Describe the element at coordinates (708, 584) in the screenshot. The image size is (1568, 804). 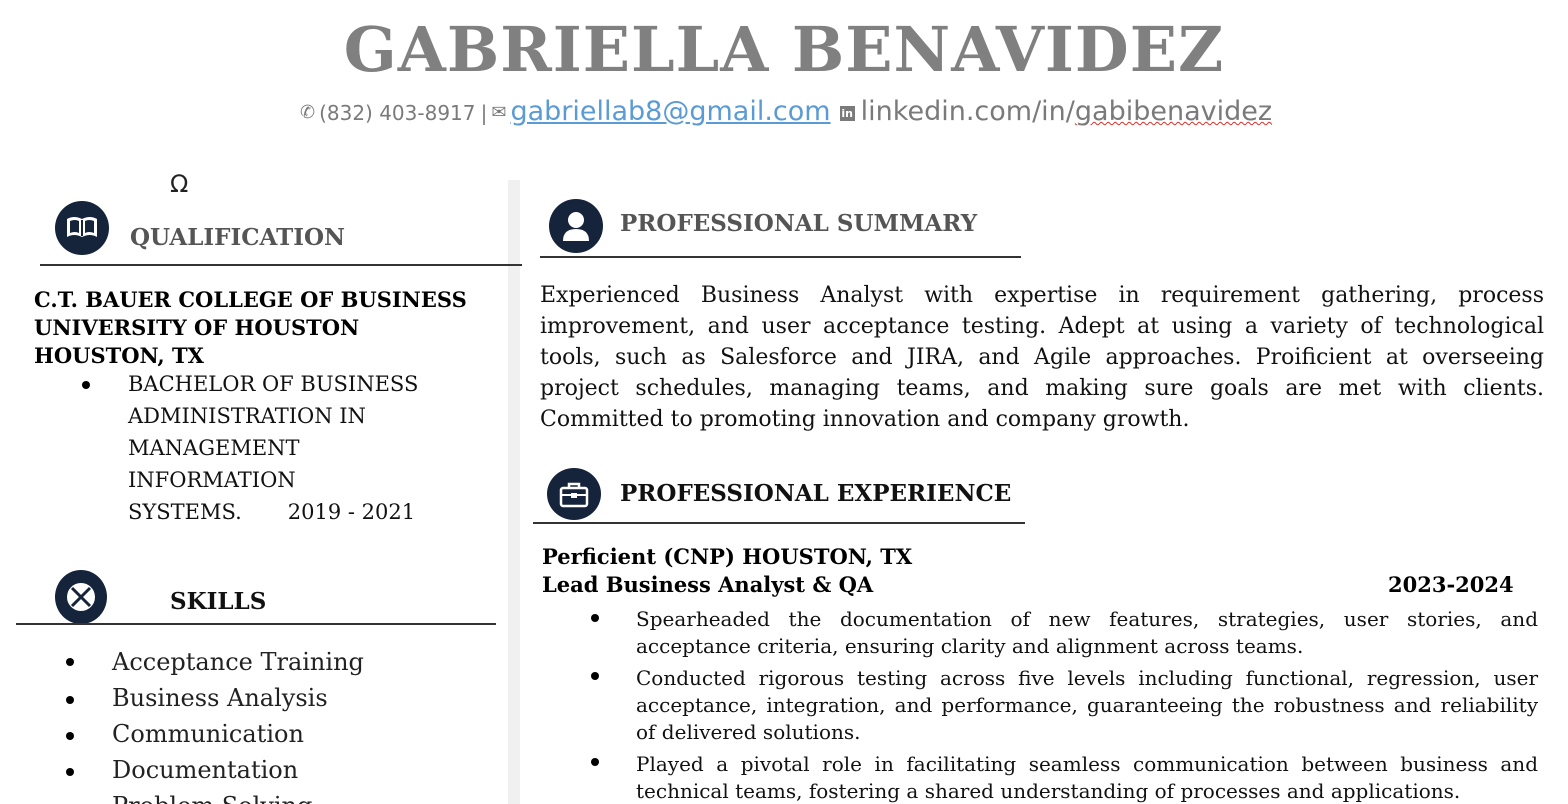
I see `job-title: Lead Business Analyst & QA` at that location.